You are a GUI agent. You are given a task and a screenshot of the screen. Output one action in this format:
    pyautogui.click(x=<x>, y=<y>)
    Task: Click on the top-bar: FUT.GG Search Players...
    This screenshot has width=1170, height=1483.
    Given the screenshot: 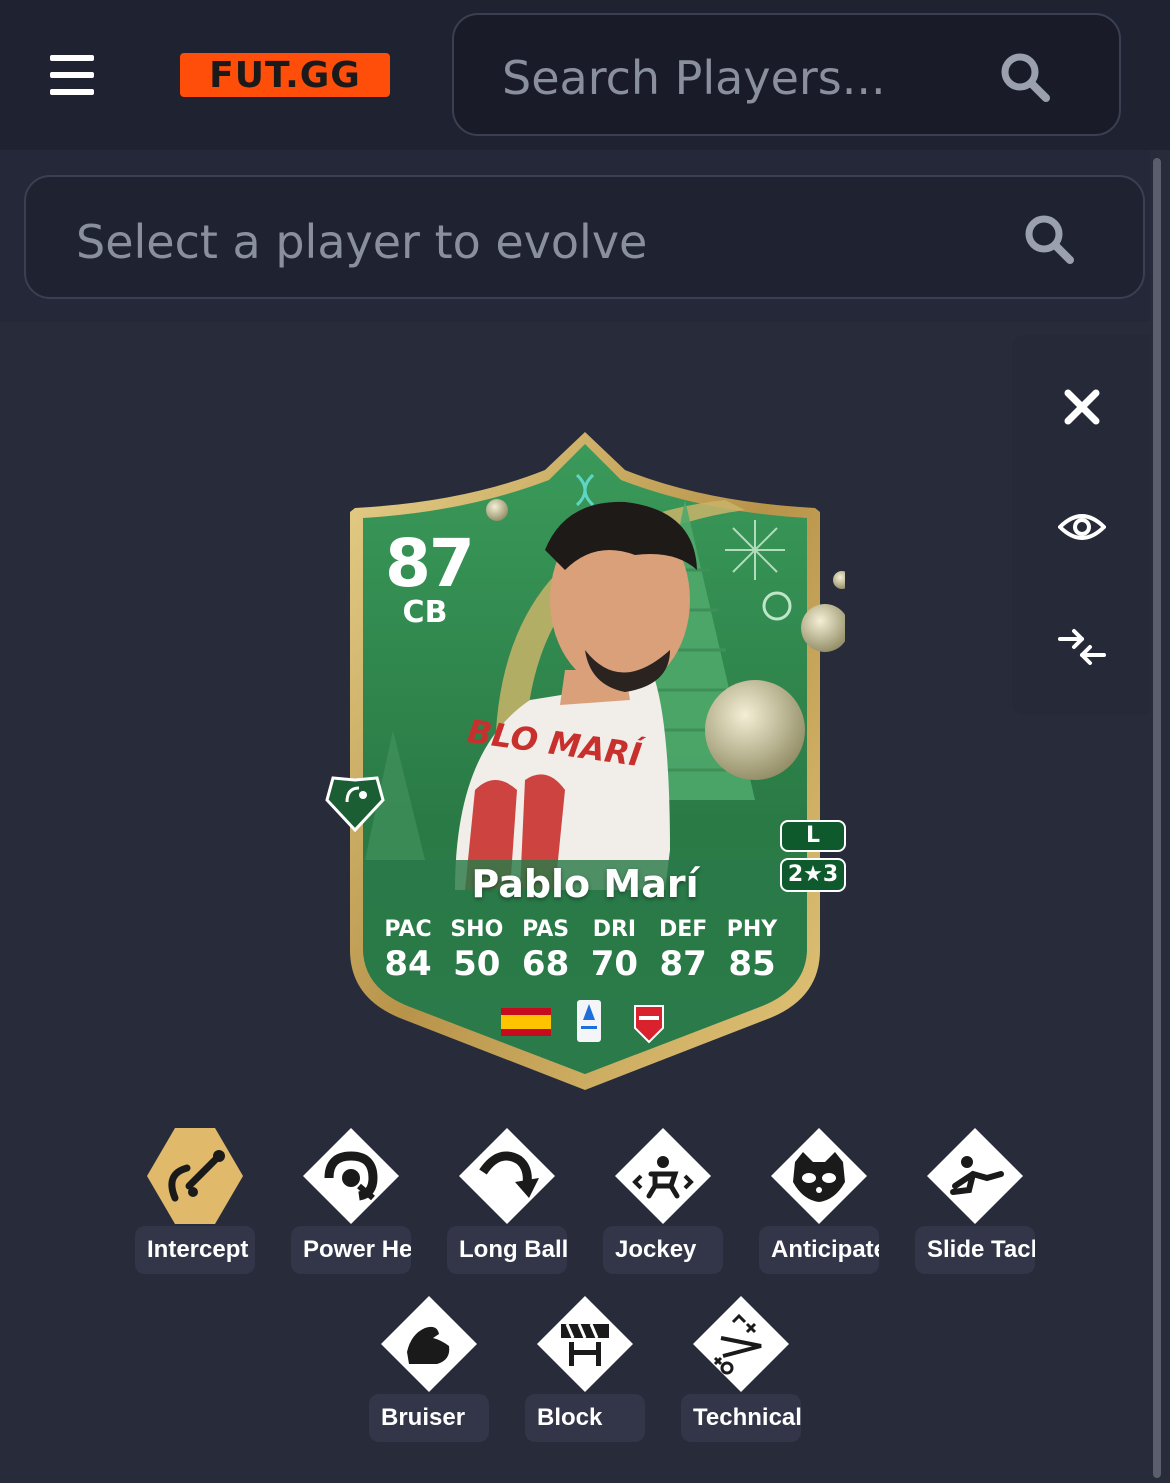 What is the action you would take?
    pyautogui.click(x=585, y=75)
    